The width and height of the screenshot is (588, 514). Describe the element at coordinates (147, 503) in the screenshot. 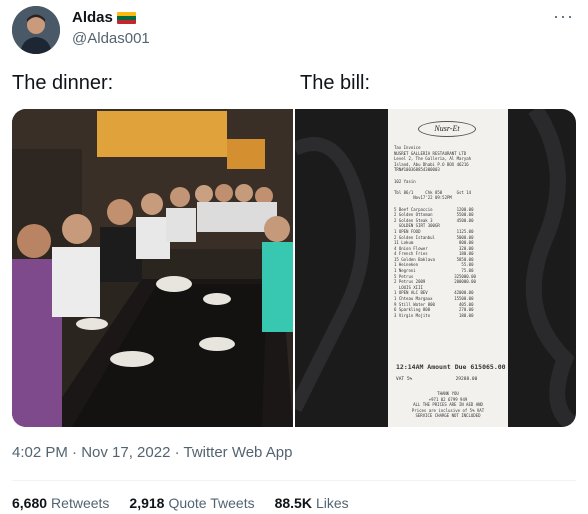

I see `quote-tweets-count: 2,918` at that location.